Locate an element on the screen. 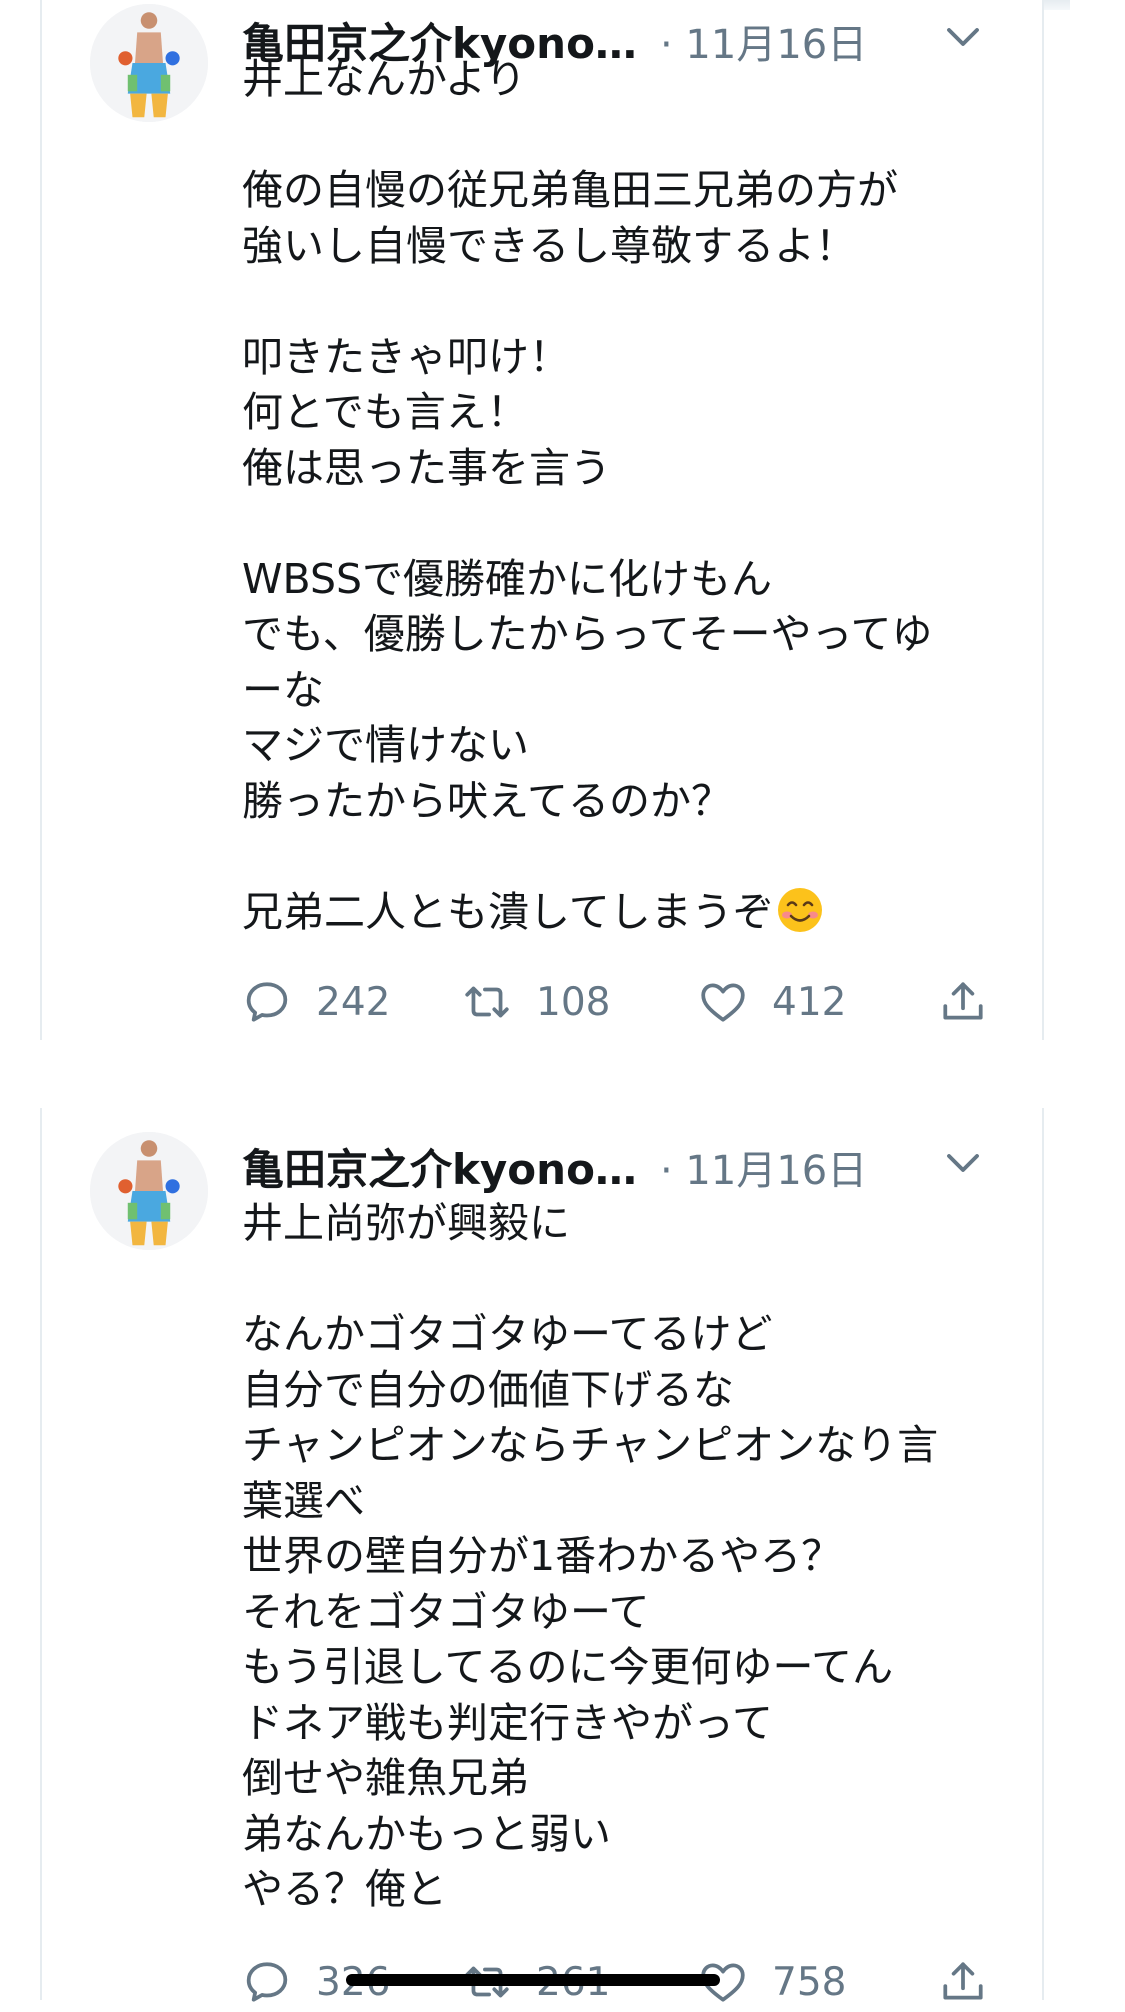  share-icon is located at coordinates (963, 1001).